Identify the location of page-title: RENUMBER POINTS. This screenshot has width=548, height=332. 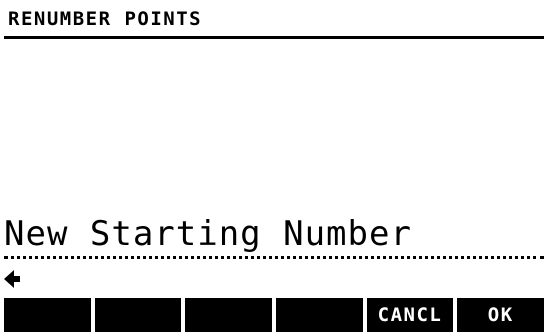
(105, 19).